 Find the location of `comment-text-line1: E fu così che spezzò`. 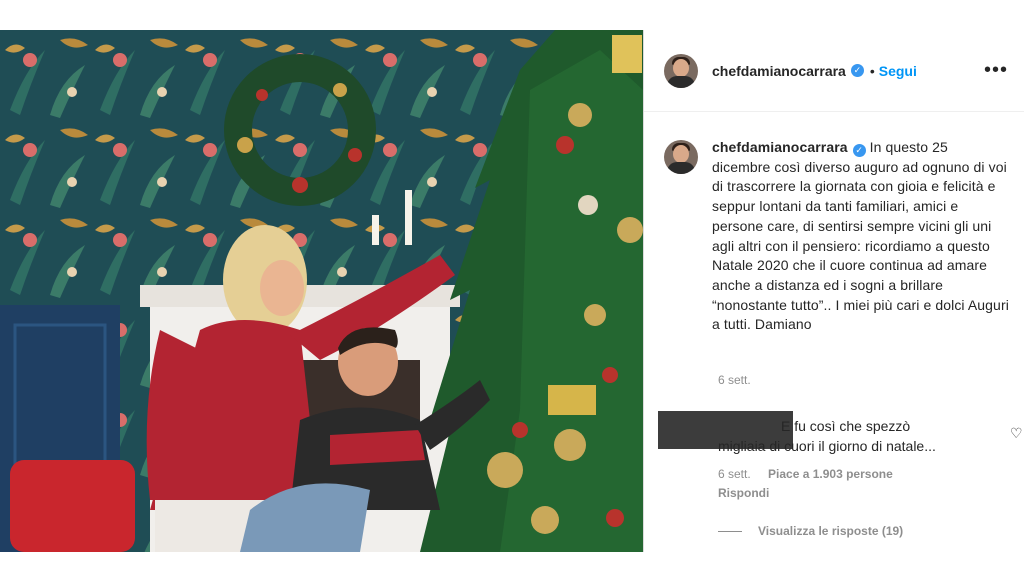

comment-text-line1: E fu così che spezzò is located at coordinates (846, 426).